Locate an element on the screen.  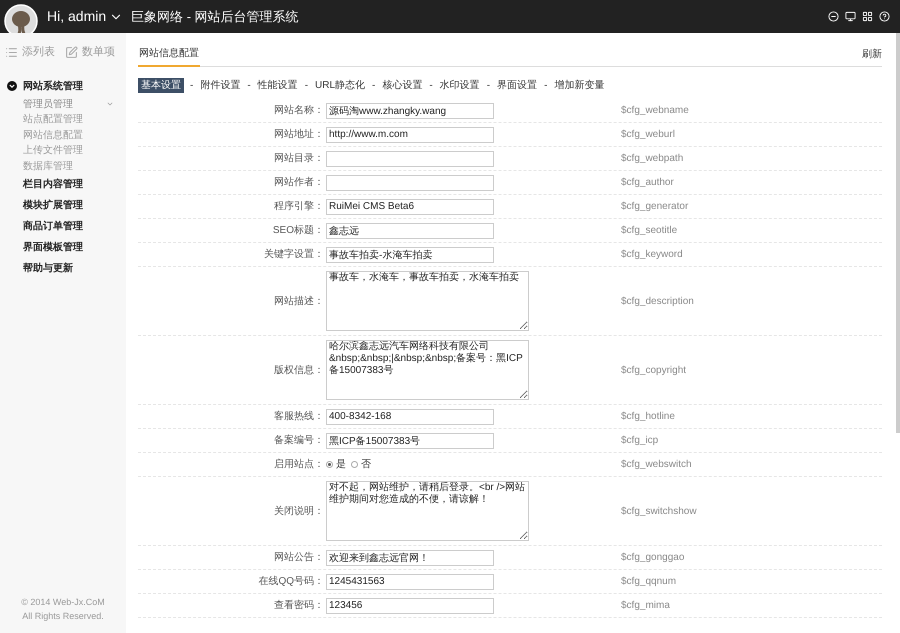
field-label: SEO标题： is located at coordinates (298, 231).